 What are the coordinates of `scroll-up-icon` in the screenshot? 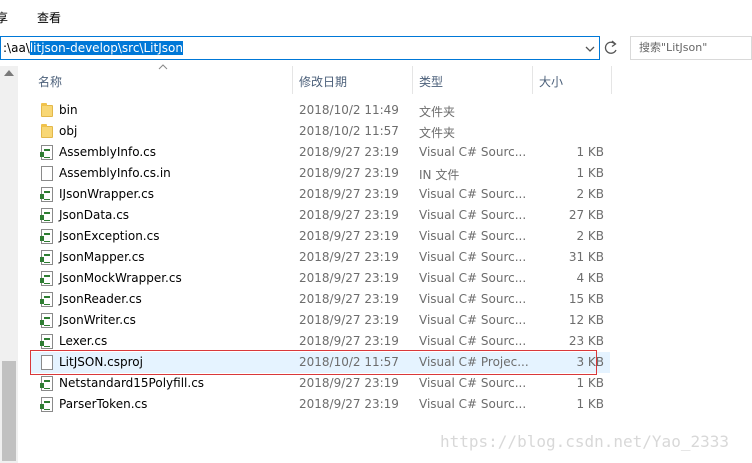 It's located at (9, 73).